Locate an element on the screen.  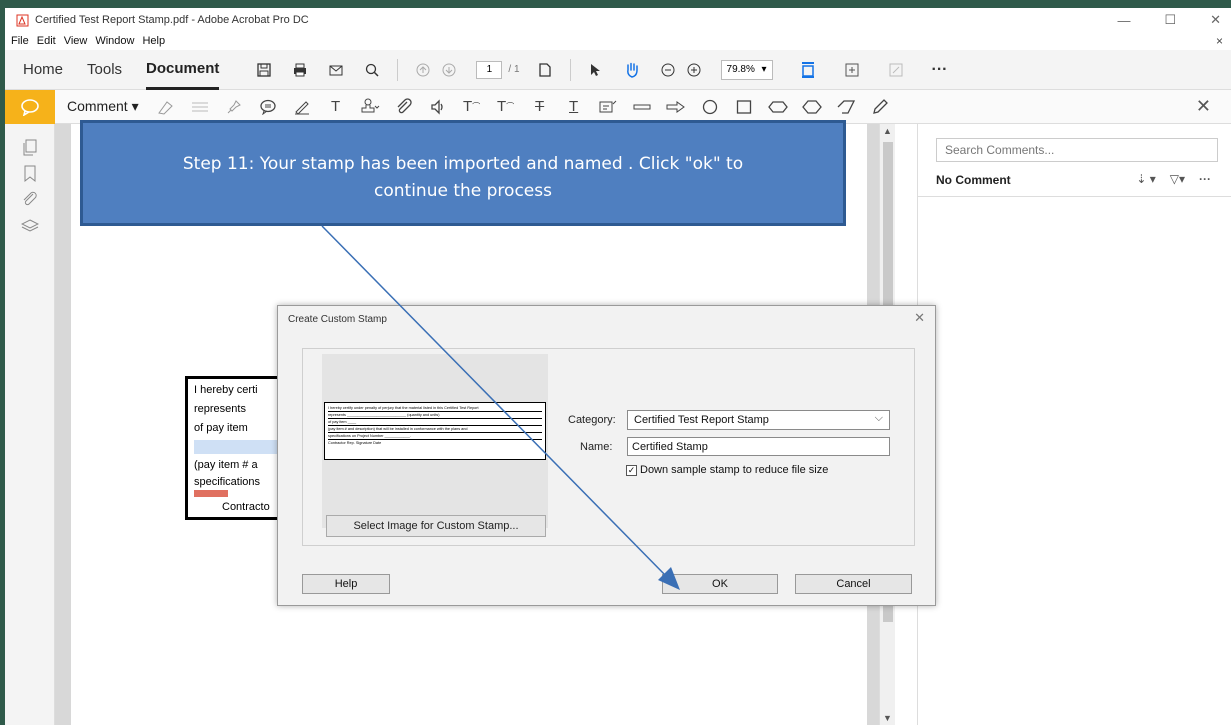
page-thumbnails-icon is located at coordinates (30, 148).